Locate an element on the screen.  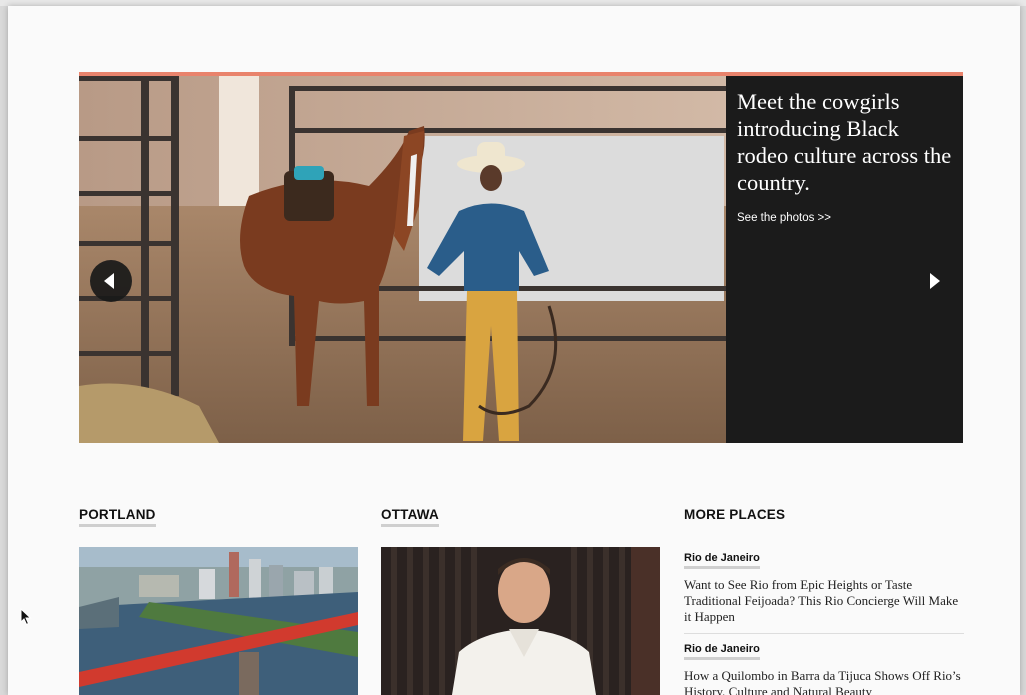
mouse-pointer-icon is located at coordinates (26, 617).